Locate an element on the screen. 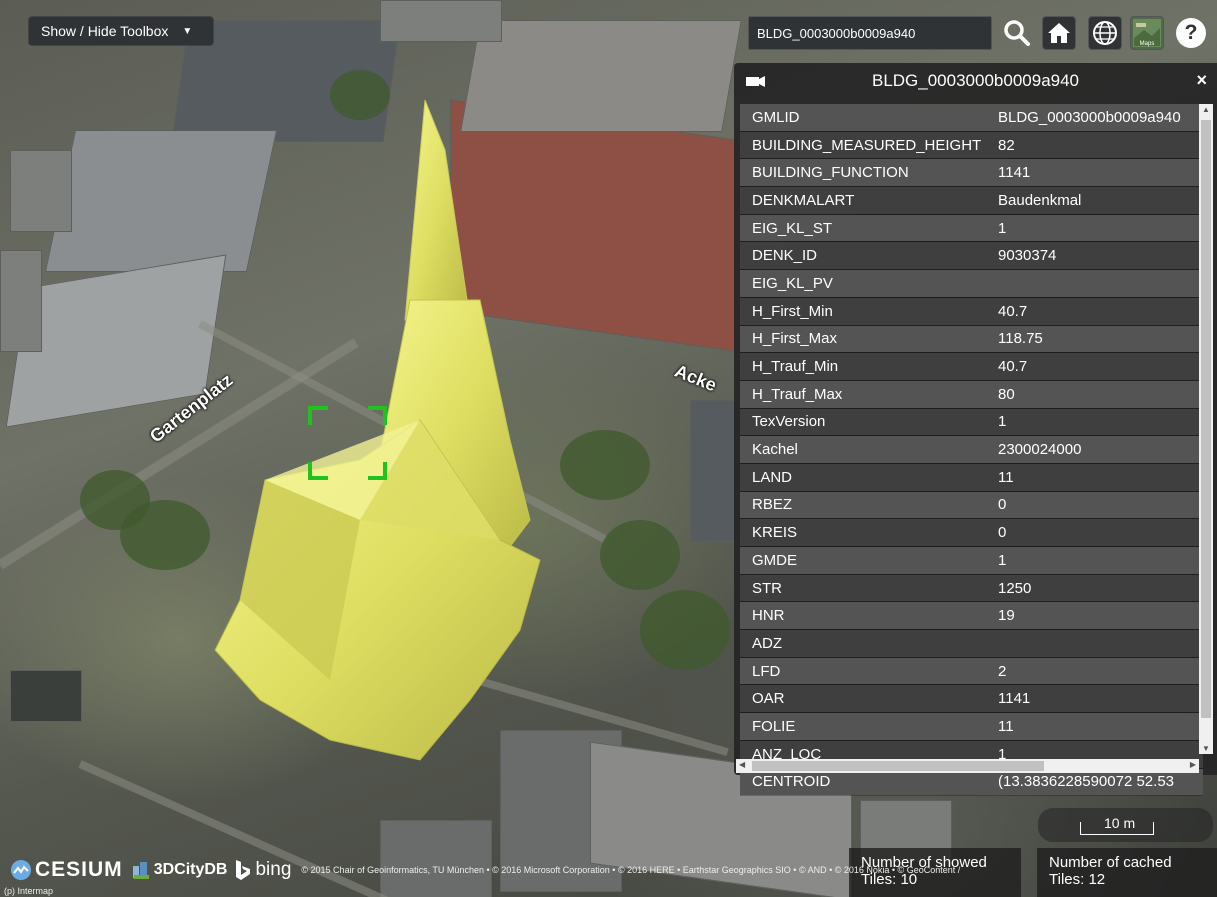  horizontal-scrollbar: ◀ ▶ is located at coordinates (967, 766).